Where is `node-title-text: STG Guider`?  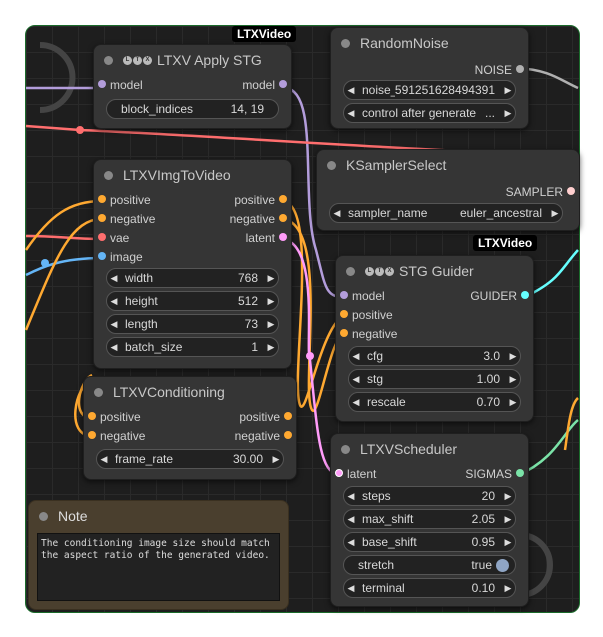 node-title-text: STG Guider is located at coordinates (436, 271).